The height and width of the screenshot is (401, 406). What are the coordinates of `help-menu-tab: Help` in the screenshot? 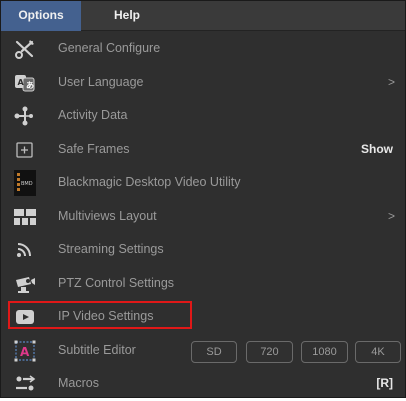 It's located at (134, 16).